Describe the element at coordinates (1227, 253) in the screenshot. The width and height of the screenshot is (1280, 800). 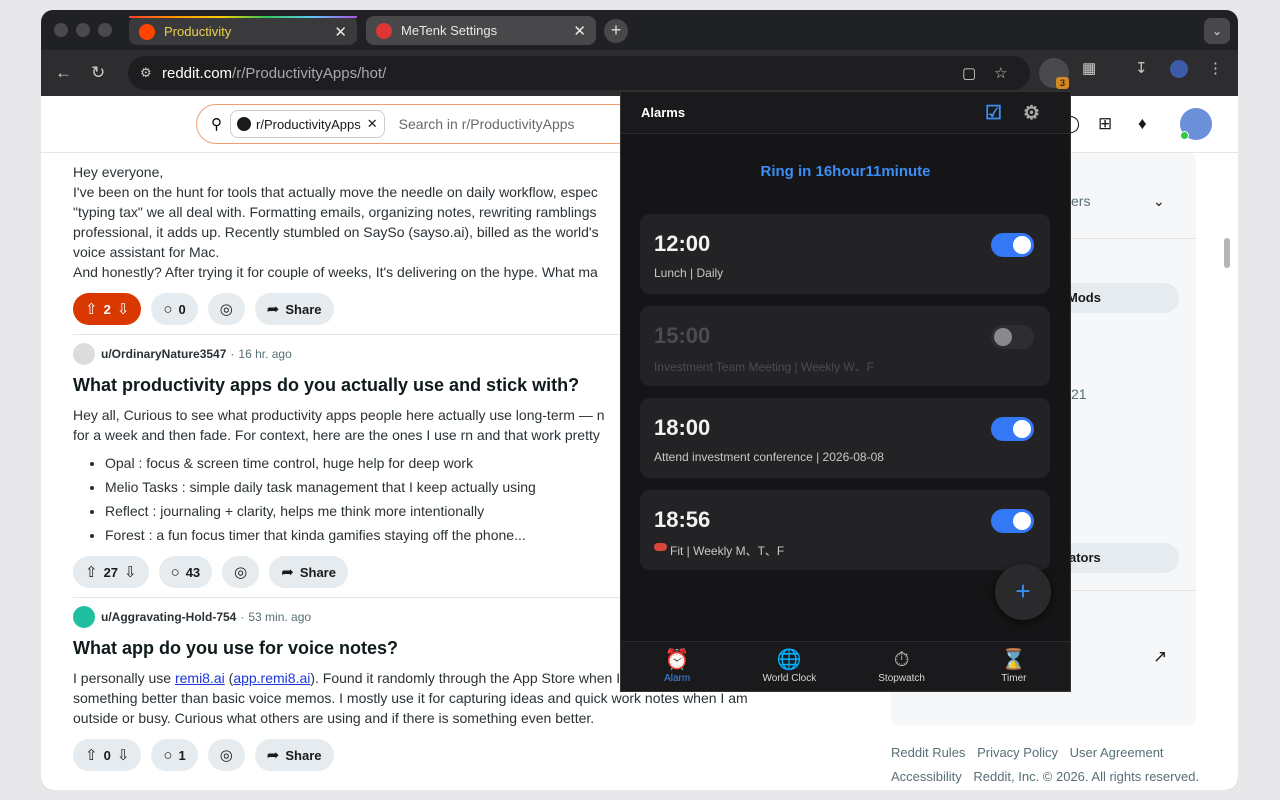
I see `scrollbar-thumb` at that location.